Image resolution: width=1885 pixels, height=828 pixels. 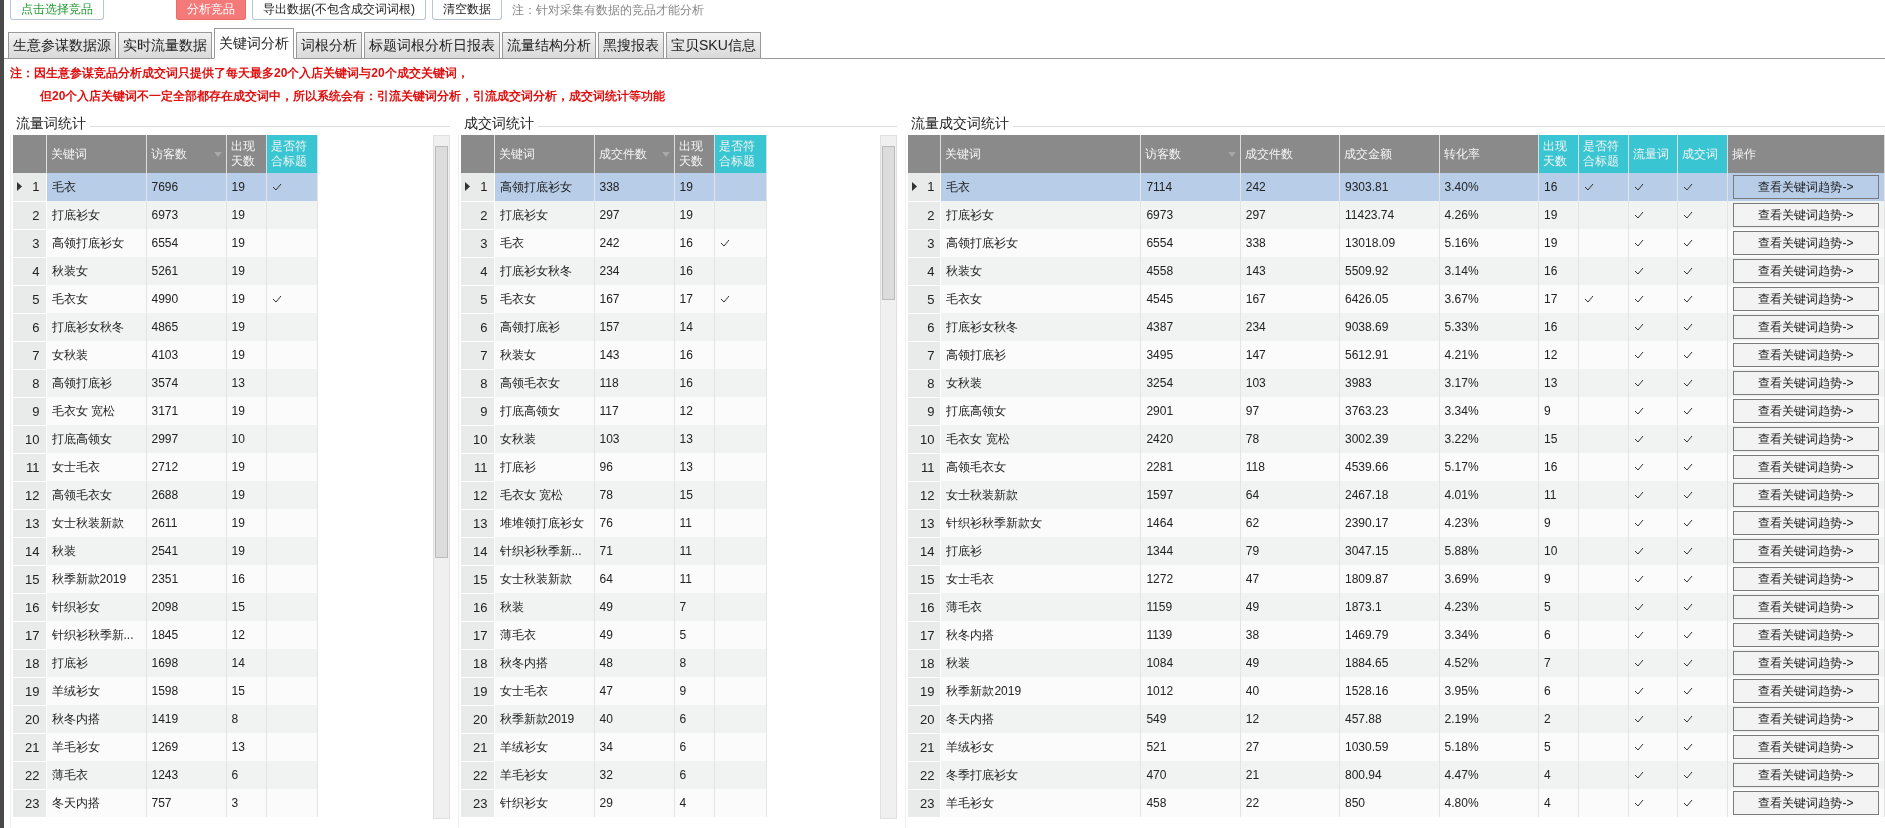 What do you see at coordinates (29, 803) in the screenshot?
I see `row-number: 23` at bounding box center [29, 803].